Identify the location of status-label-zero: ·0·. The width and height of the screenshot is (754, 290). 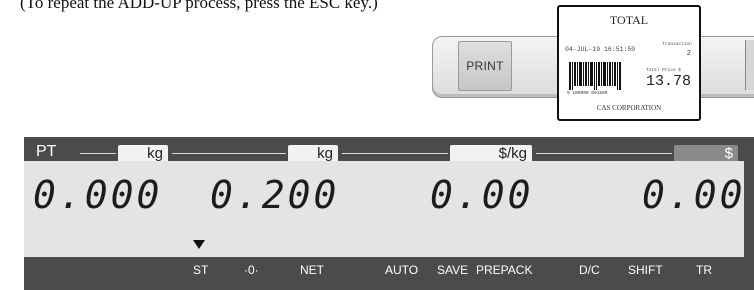
(251, 270).